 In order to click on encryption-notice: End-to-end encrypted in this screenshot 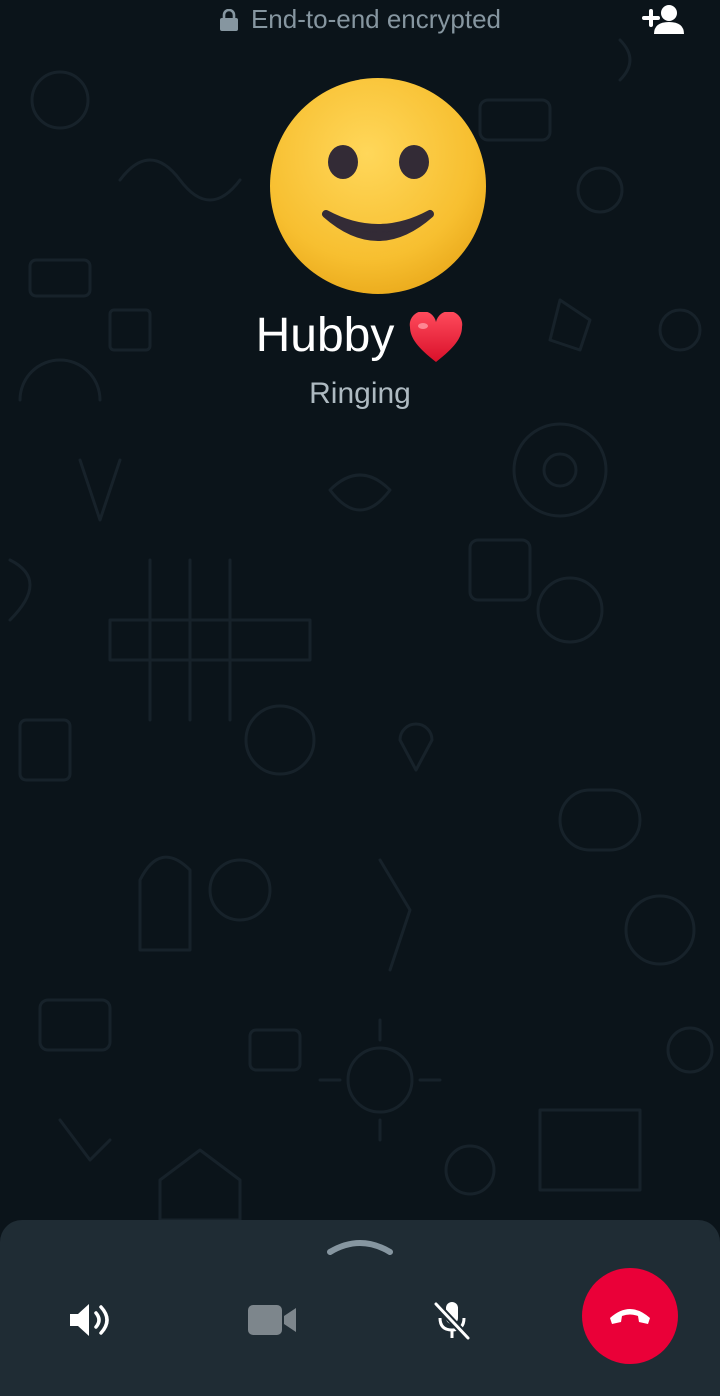, I will do `click(360, 19)`.